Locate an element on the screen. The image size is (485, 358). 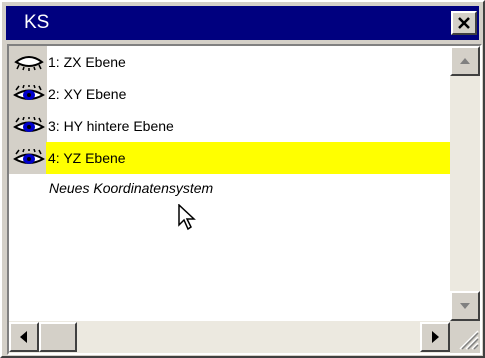
layer-row-4: 4: YZ Ebene is located at coordinates (229, 158).